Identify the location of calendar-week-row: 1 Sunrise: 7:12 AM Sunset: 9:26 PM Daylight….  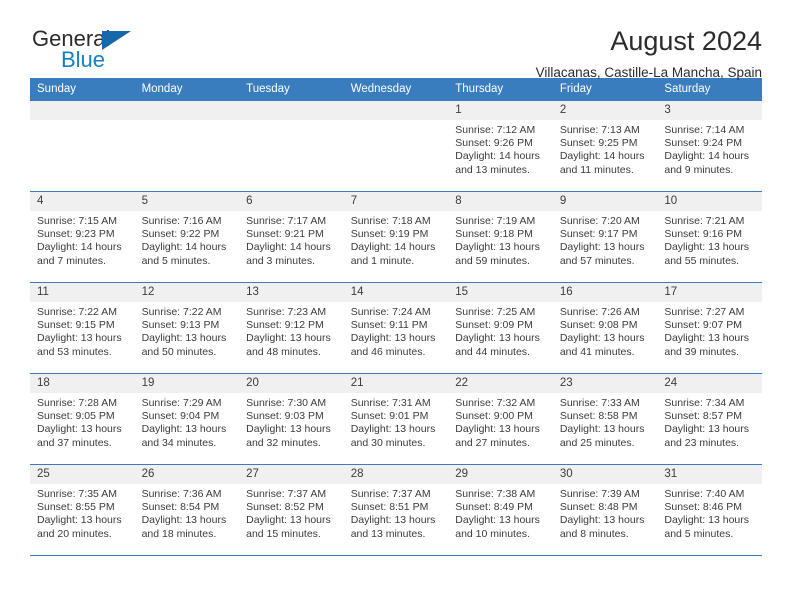
(396, 146).